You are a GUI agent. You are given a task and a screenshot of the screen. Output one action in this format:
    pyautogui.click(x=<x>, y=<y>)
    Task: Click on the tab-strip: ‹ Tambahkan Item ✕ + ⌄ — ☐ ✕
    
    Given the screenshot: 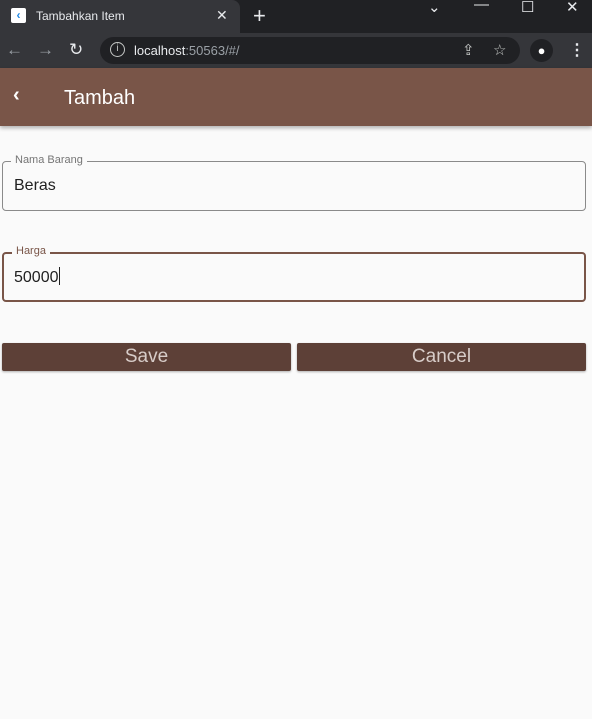 What is the action you would take?
    pyautogui.click(x=296, y=16)
    